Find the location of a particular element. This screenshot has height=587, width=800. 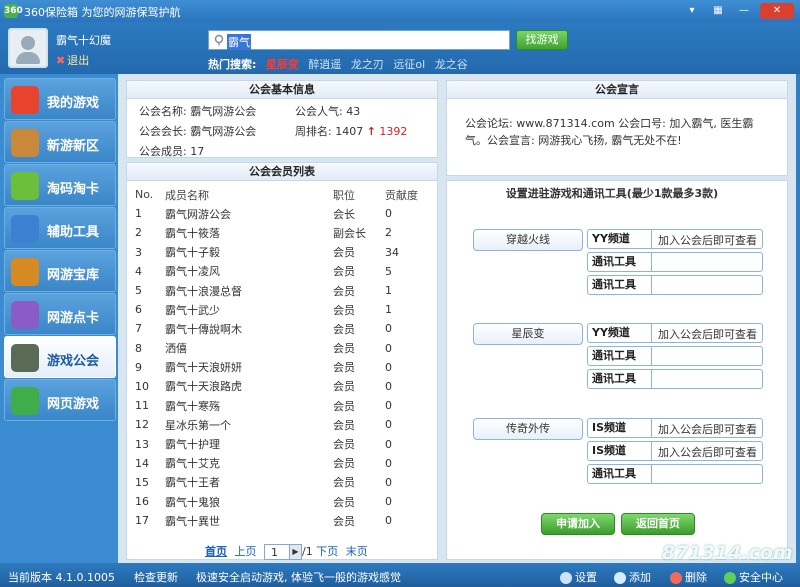

shield-icon is located at coordinates (730, 578).